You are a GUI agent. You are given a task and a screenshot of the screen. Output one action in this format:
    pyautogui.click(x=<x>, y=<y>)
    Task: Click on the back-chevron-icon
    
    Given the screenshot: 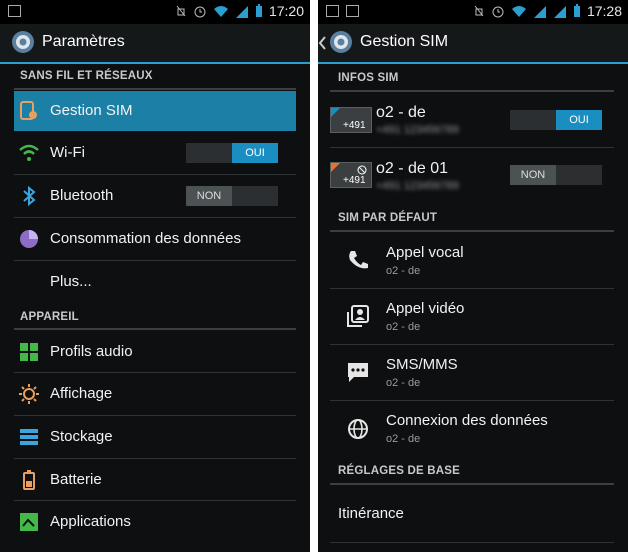 What is the action you would take?
    pyautogui.click(x=322, y=43)
    